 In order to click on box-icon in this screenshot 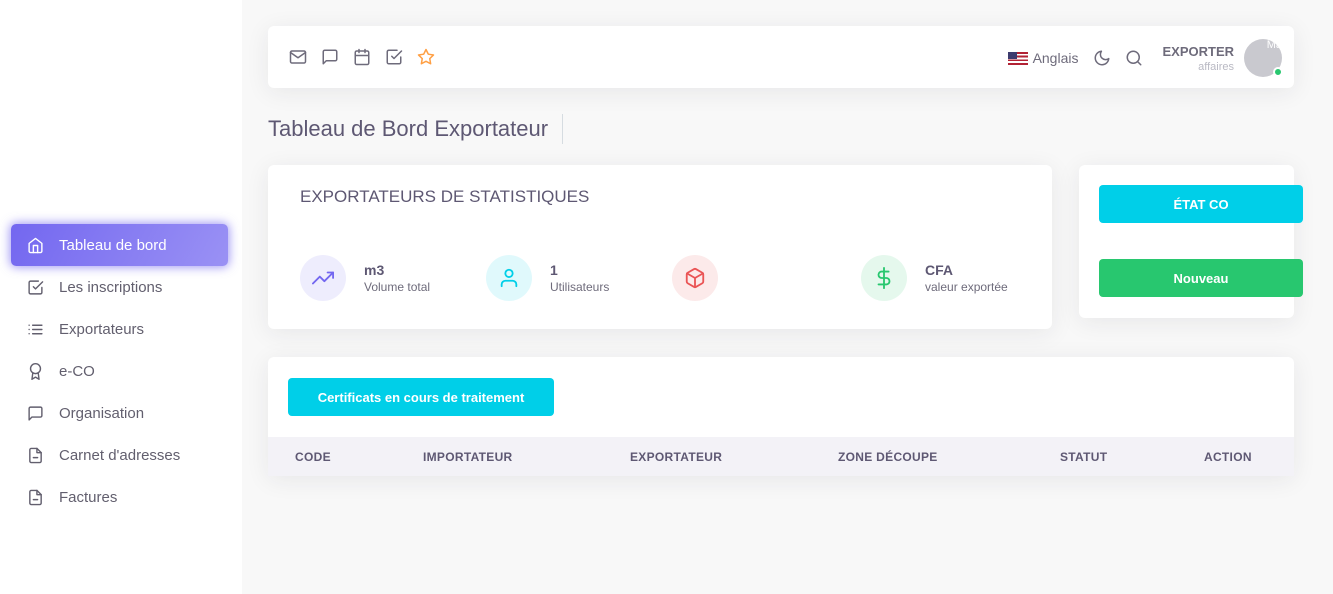, I will do `click(695, 278)`.